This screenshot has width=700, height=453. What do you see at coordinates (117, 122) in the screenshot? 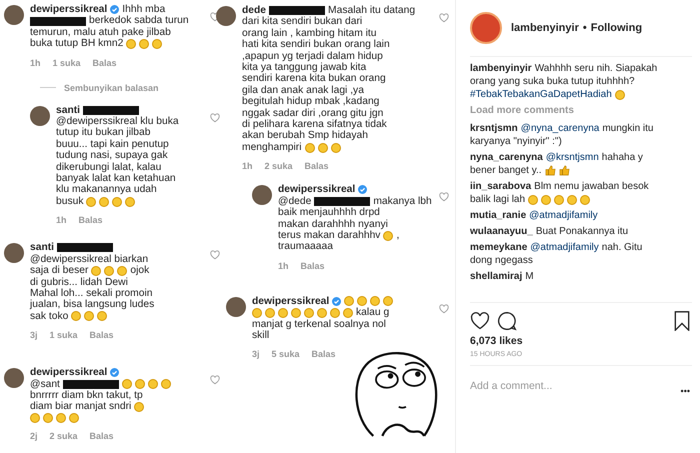
I see `comment-text: @dewiperssikreal klu buka` at bounding box center [117, 122].